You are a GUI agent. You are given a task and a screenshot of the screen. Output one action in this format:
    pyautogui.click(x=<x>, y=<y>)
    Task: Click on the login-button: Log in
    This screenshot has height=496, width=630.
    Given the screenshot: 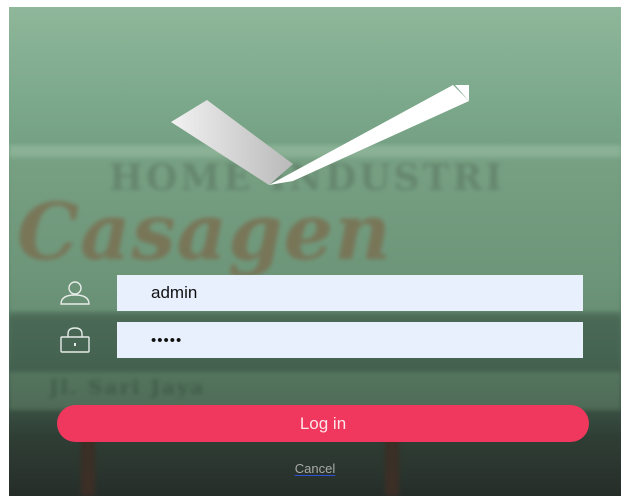 What is the action you would take?
    pyautogui.click(x=323, y=423)
    